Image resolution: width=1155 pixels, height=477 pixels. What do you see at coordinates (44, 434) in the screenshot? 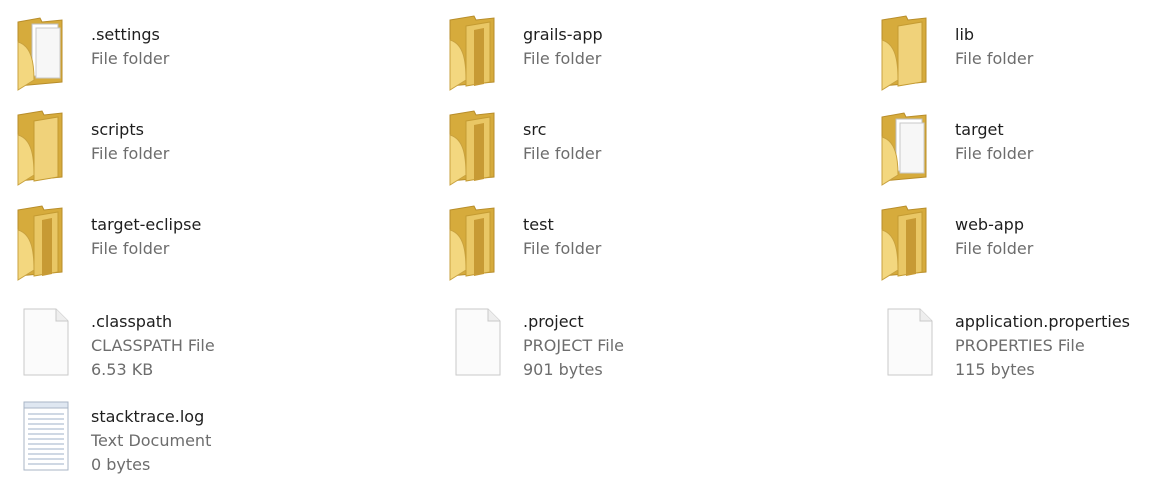
I see `text-document-icon` at bounding box center [44, 434].